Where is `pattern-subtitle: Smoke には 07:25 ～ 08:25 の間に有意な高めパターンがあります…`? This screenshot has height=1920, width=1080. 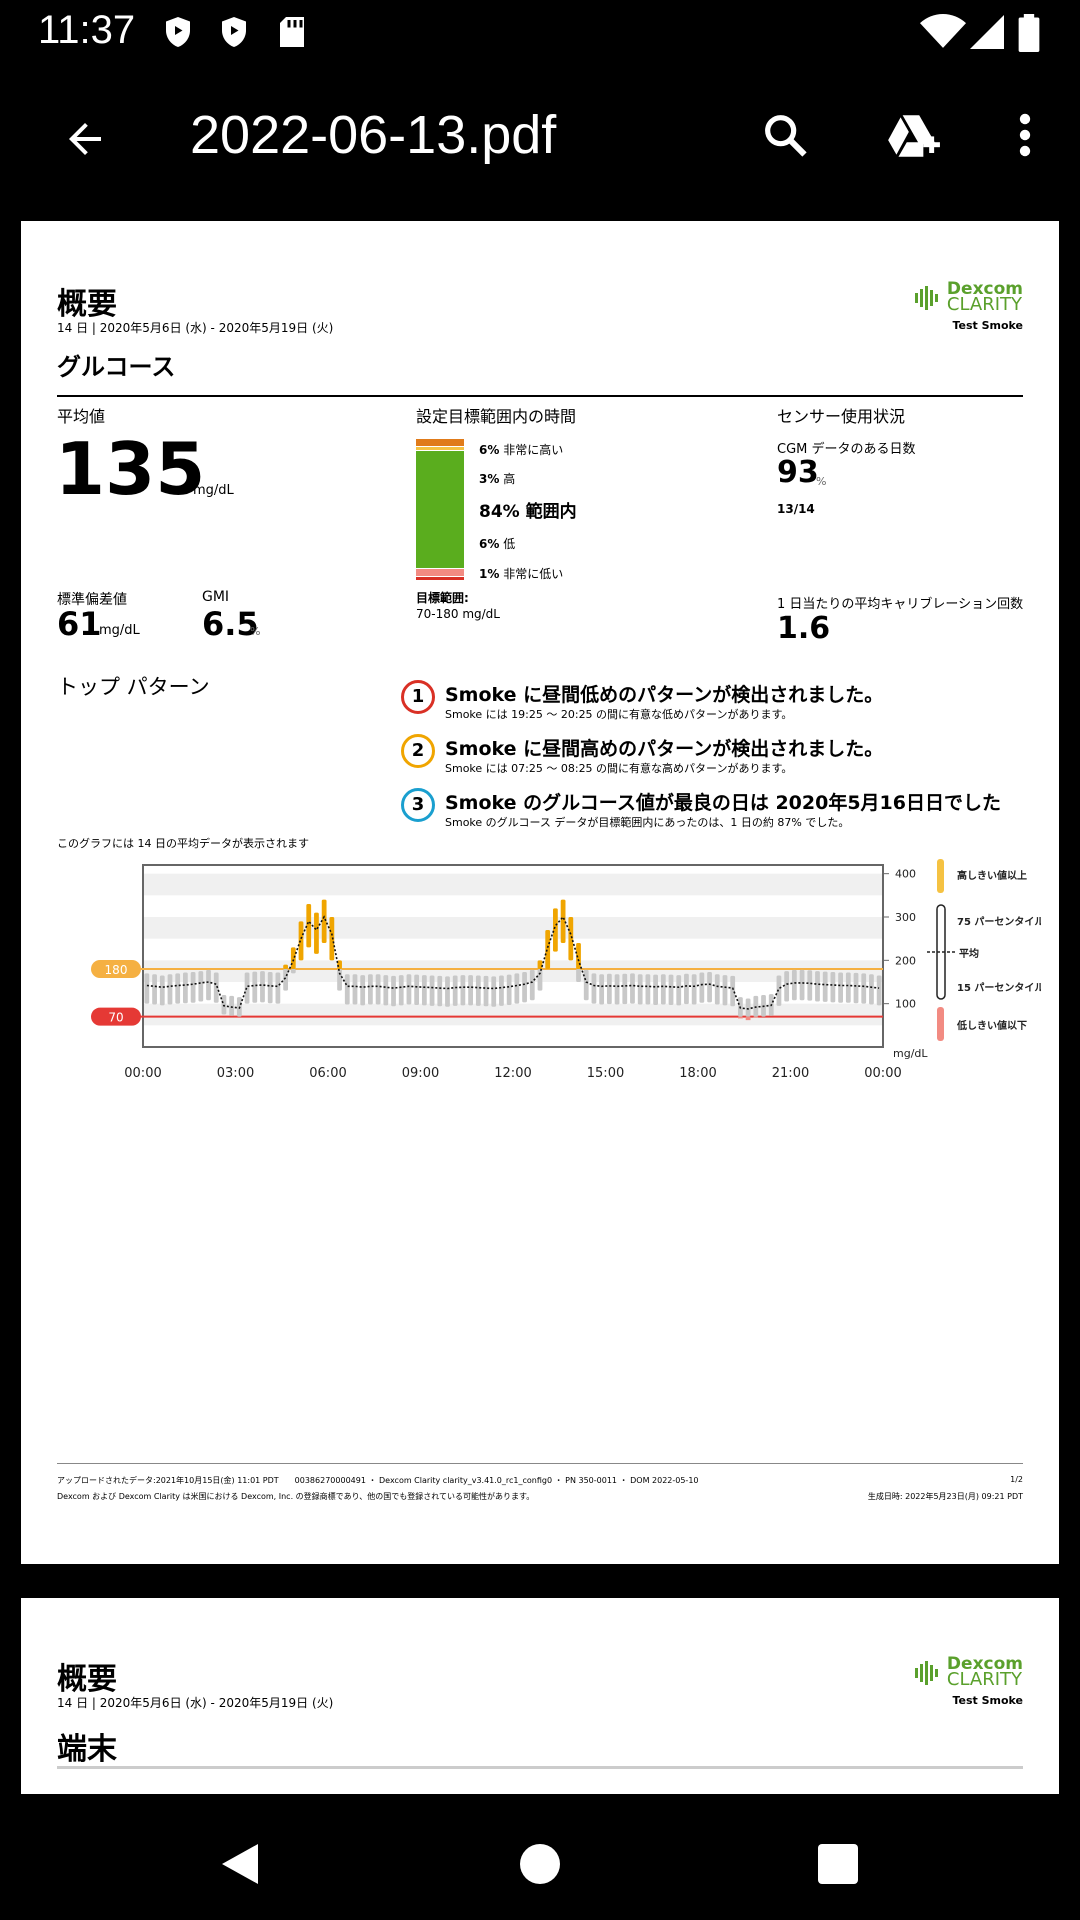 pattern-subtitle: Smoke には 07:25 ～ 08:25 の間に有意な高めパターンがあります… is located at coordinates (619, 768).